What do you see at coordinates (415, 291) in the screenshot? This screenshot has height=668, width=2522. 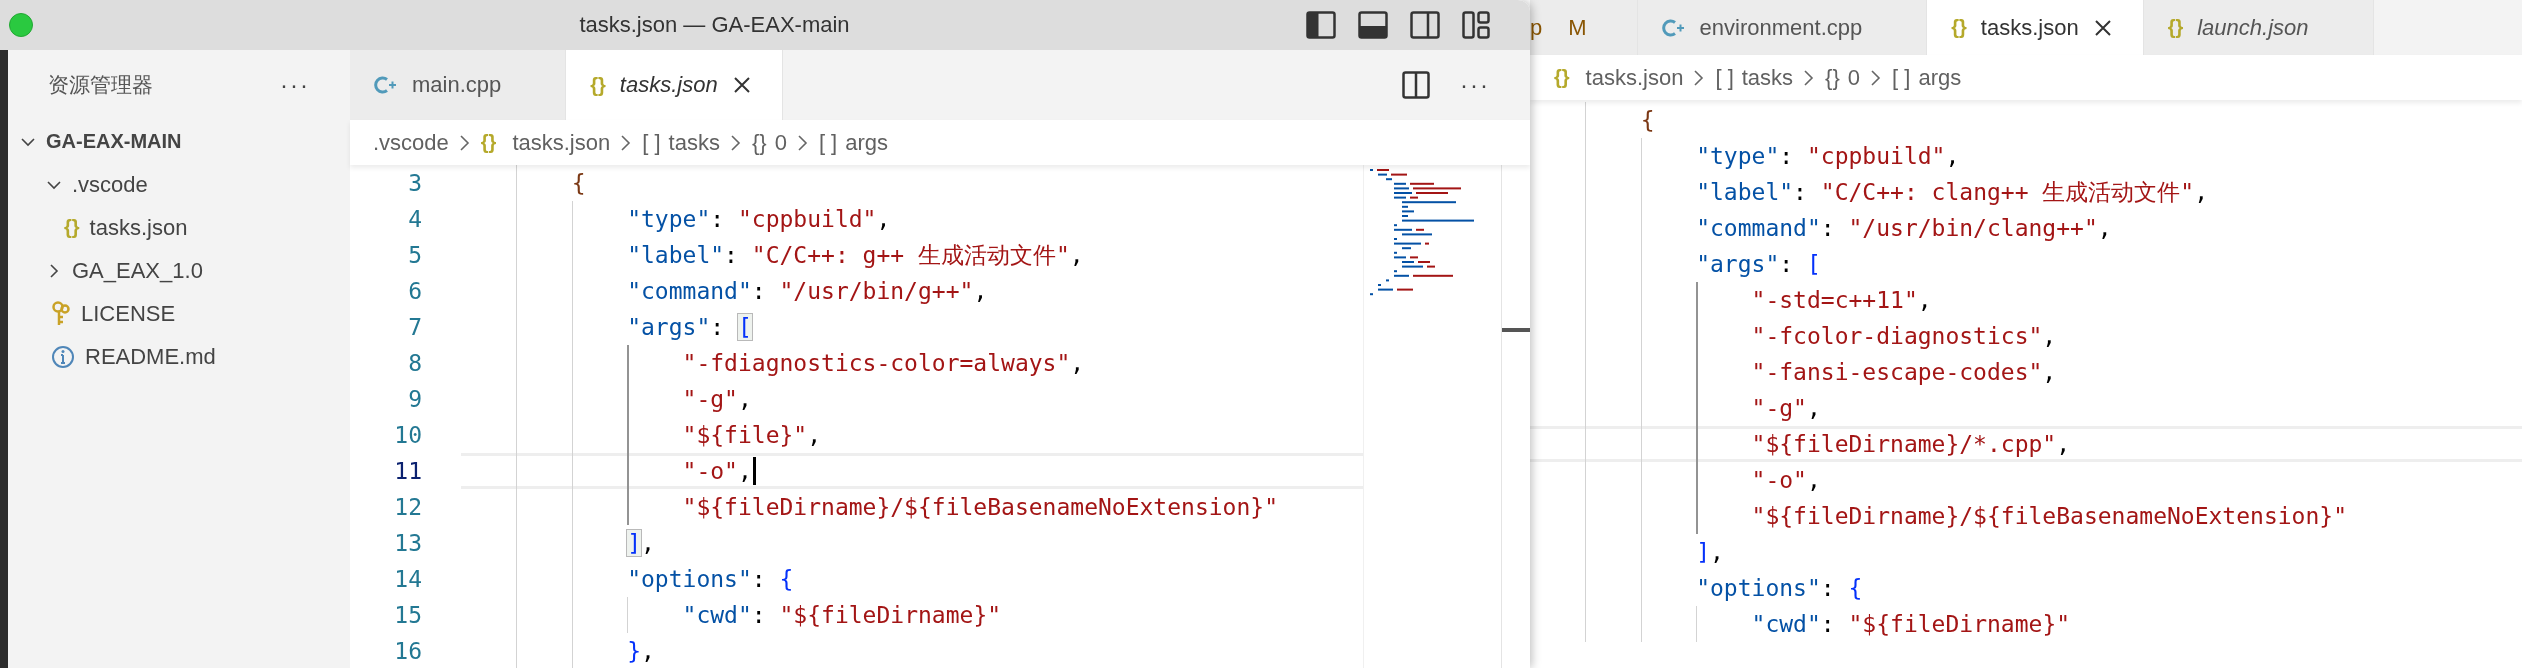 I see `line-number: 6` at bounding box center [415, 291].